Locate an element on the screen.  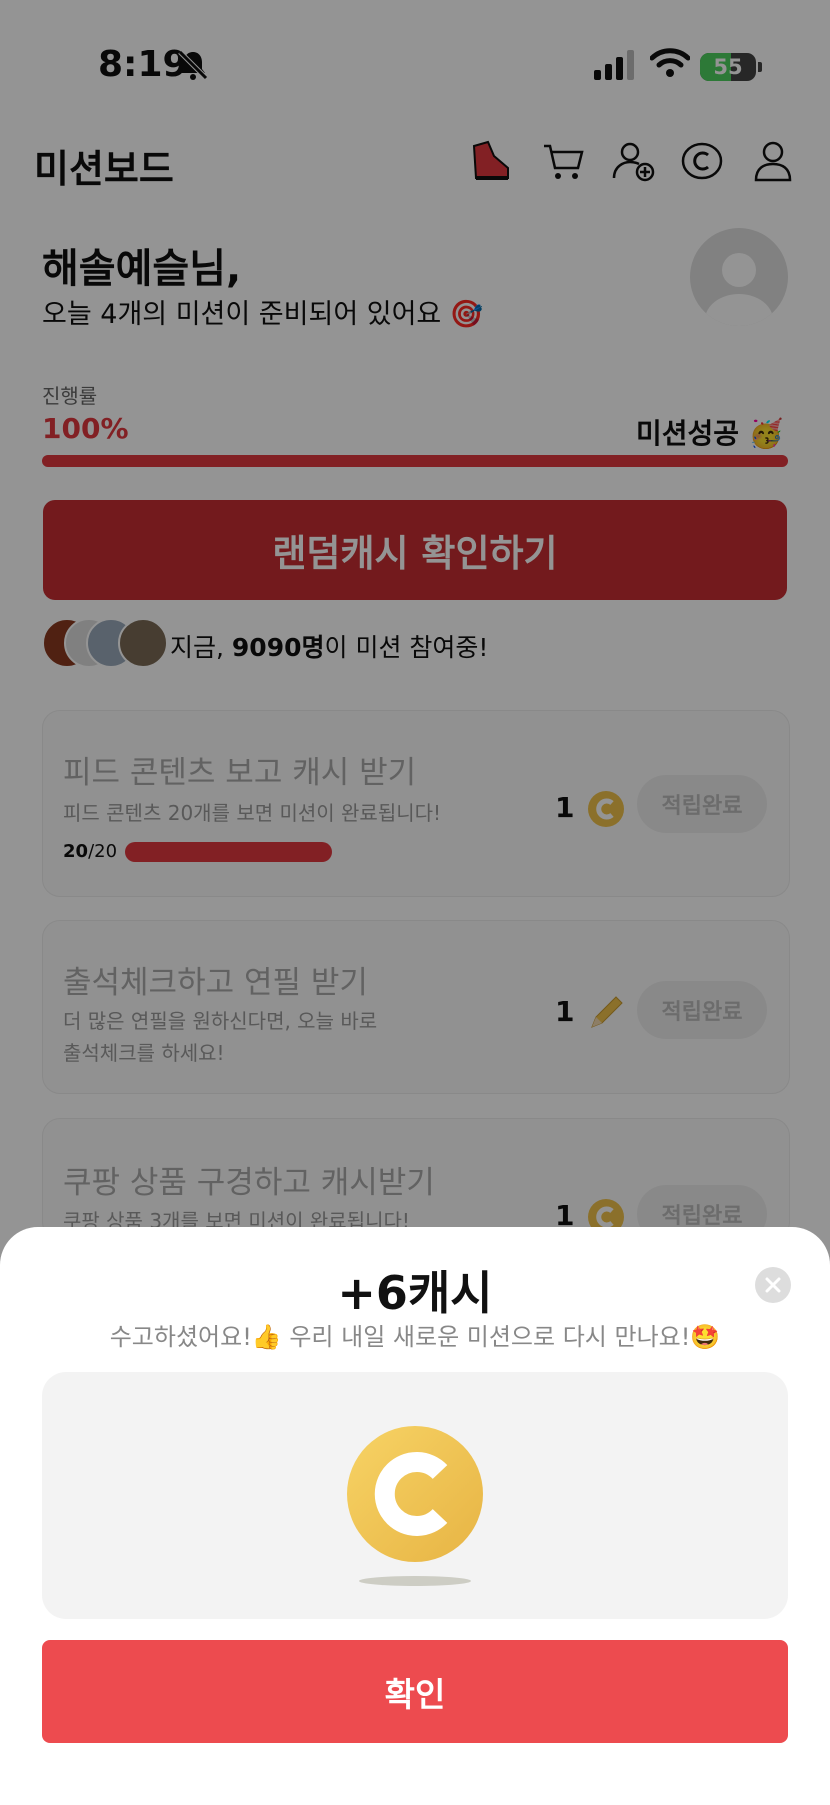
coin-panel is located at coordinates (415, 1495).